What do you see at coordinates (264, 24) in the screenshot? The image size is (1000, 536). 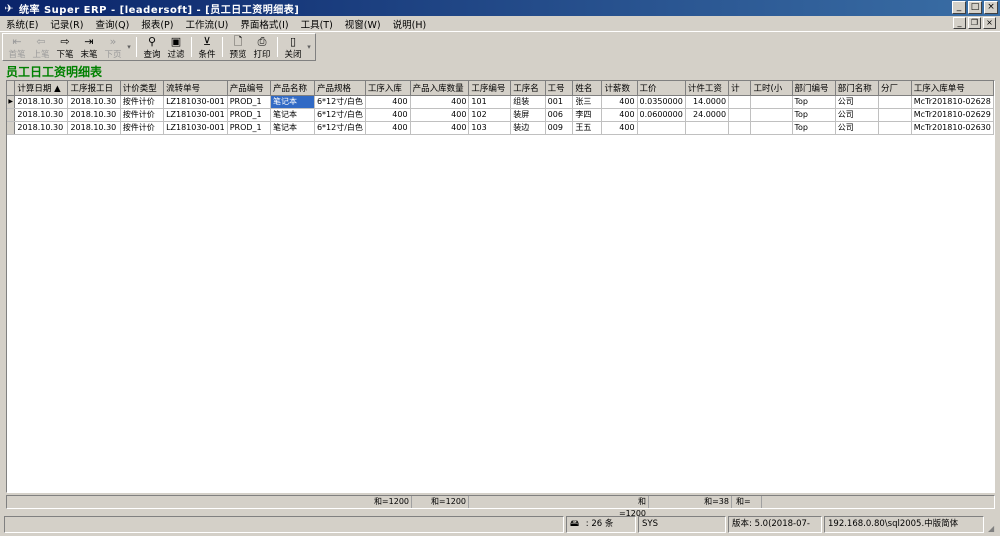 I see `menu-interface-format: 界面格式(I)` at bounding box center [264, 24].